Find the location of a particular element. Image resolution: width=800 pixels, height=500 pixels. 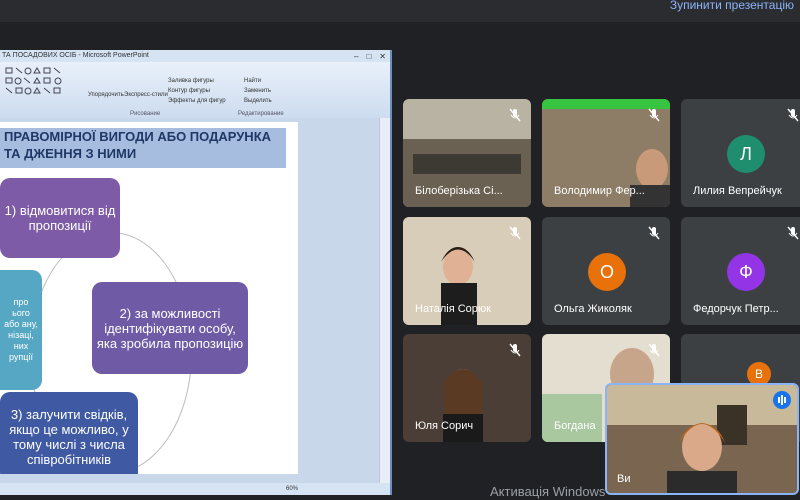

participant-tile: Наталія Сорюк is located at coordinates (467, 271).